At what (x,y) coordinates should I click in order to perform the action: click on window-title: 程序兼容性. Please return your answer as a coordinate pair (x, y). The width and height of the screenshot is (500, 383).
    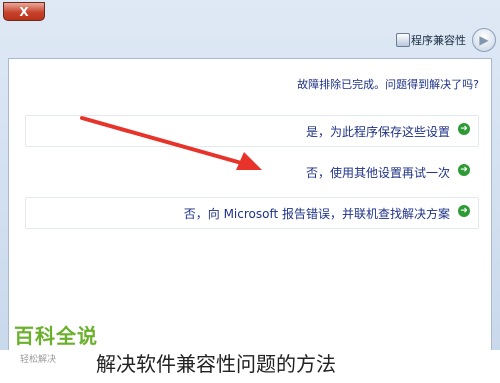
    Looking at the image, I should click on (438, 40).